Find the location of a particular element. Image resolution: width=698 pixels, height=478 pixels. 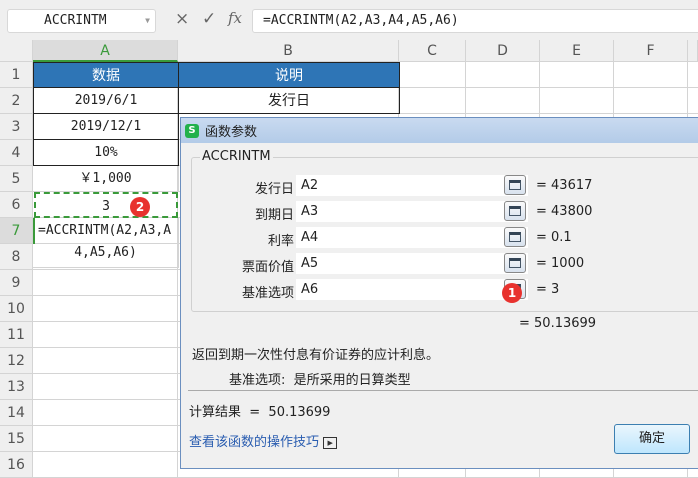

argument-value: = 3 is located at coordinates (548, 289).